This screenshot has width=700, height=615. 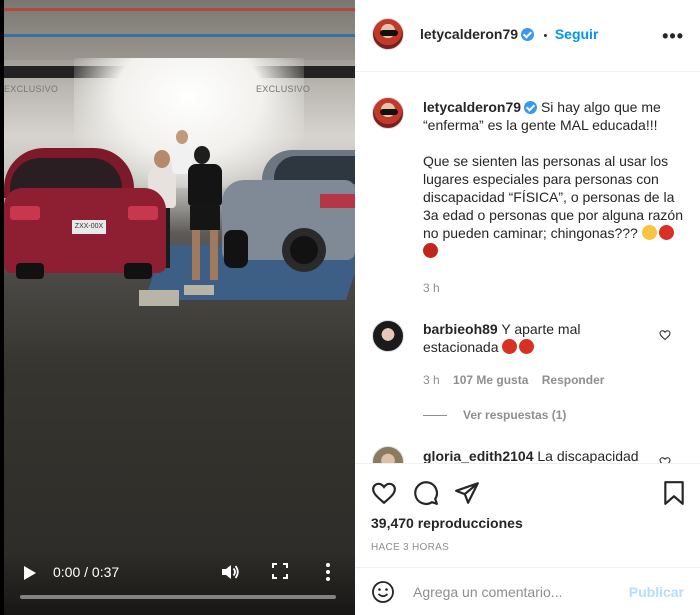 What do you see at coordinates (656, 592) in the screenshot?
I see `publish-button: Publicar` at bounding box center [656, 592].